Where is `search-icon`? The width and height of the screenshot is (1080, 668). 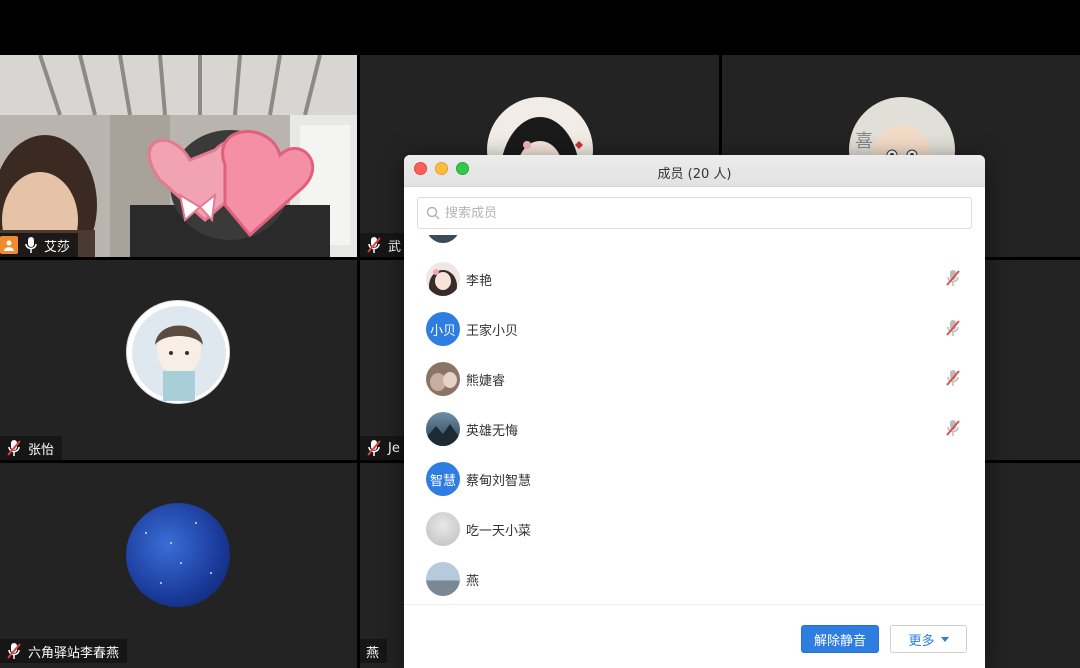
search-icon is located at coordinates (433, 213).